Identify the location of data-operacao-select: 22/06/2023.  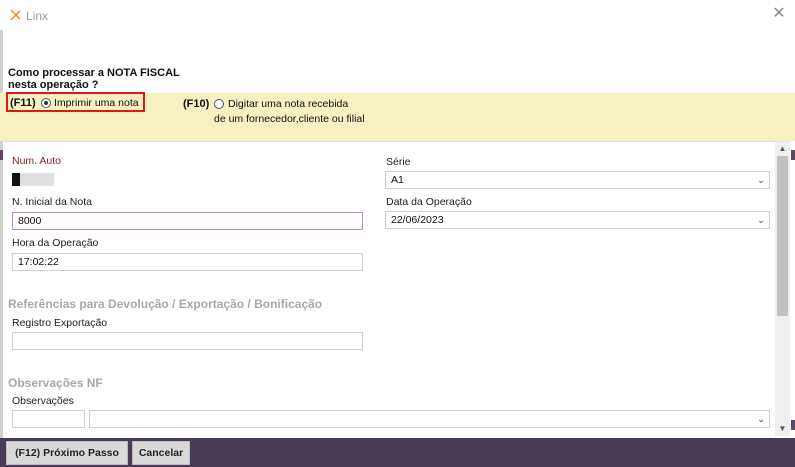
(577, 220).